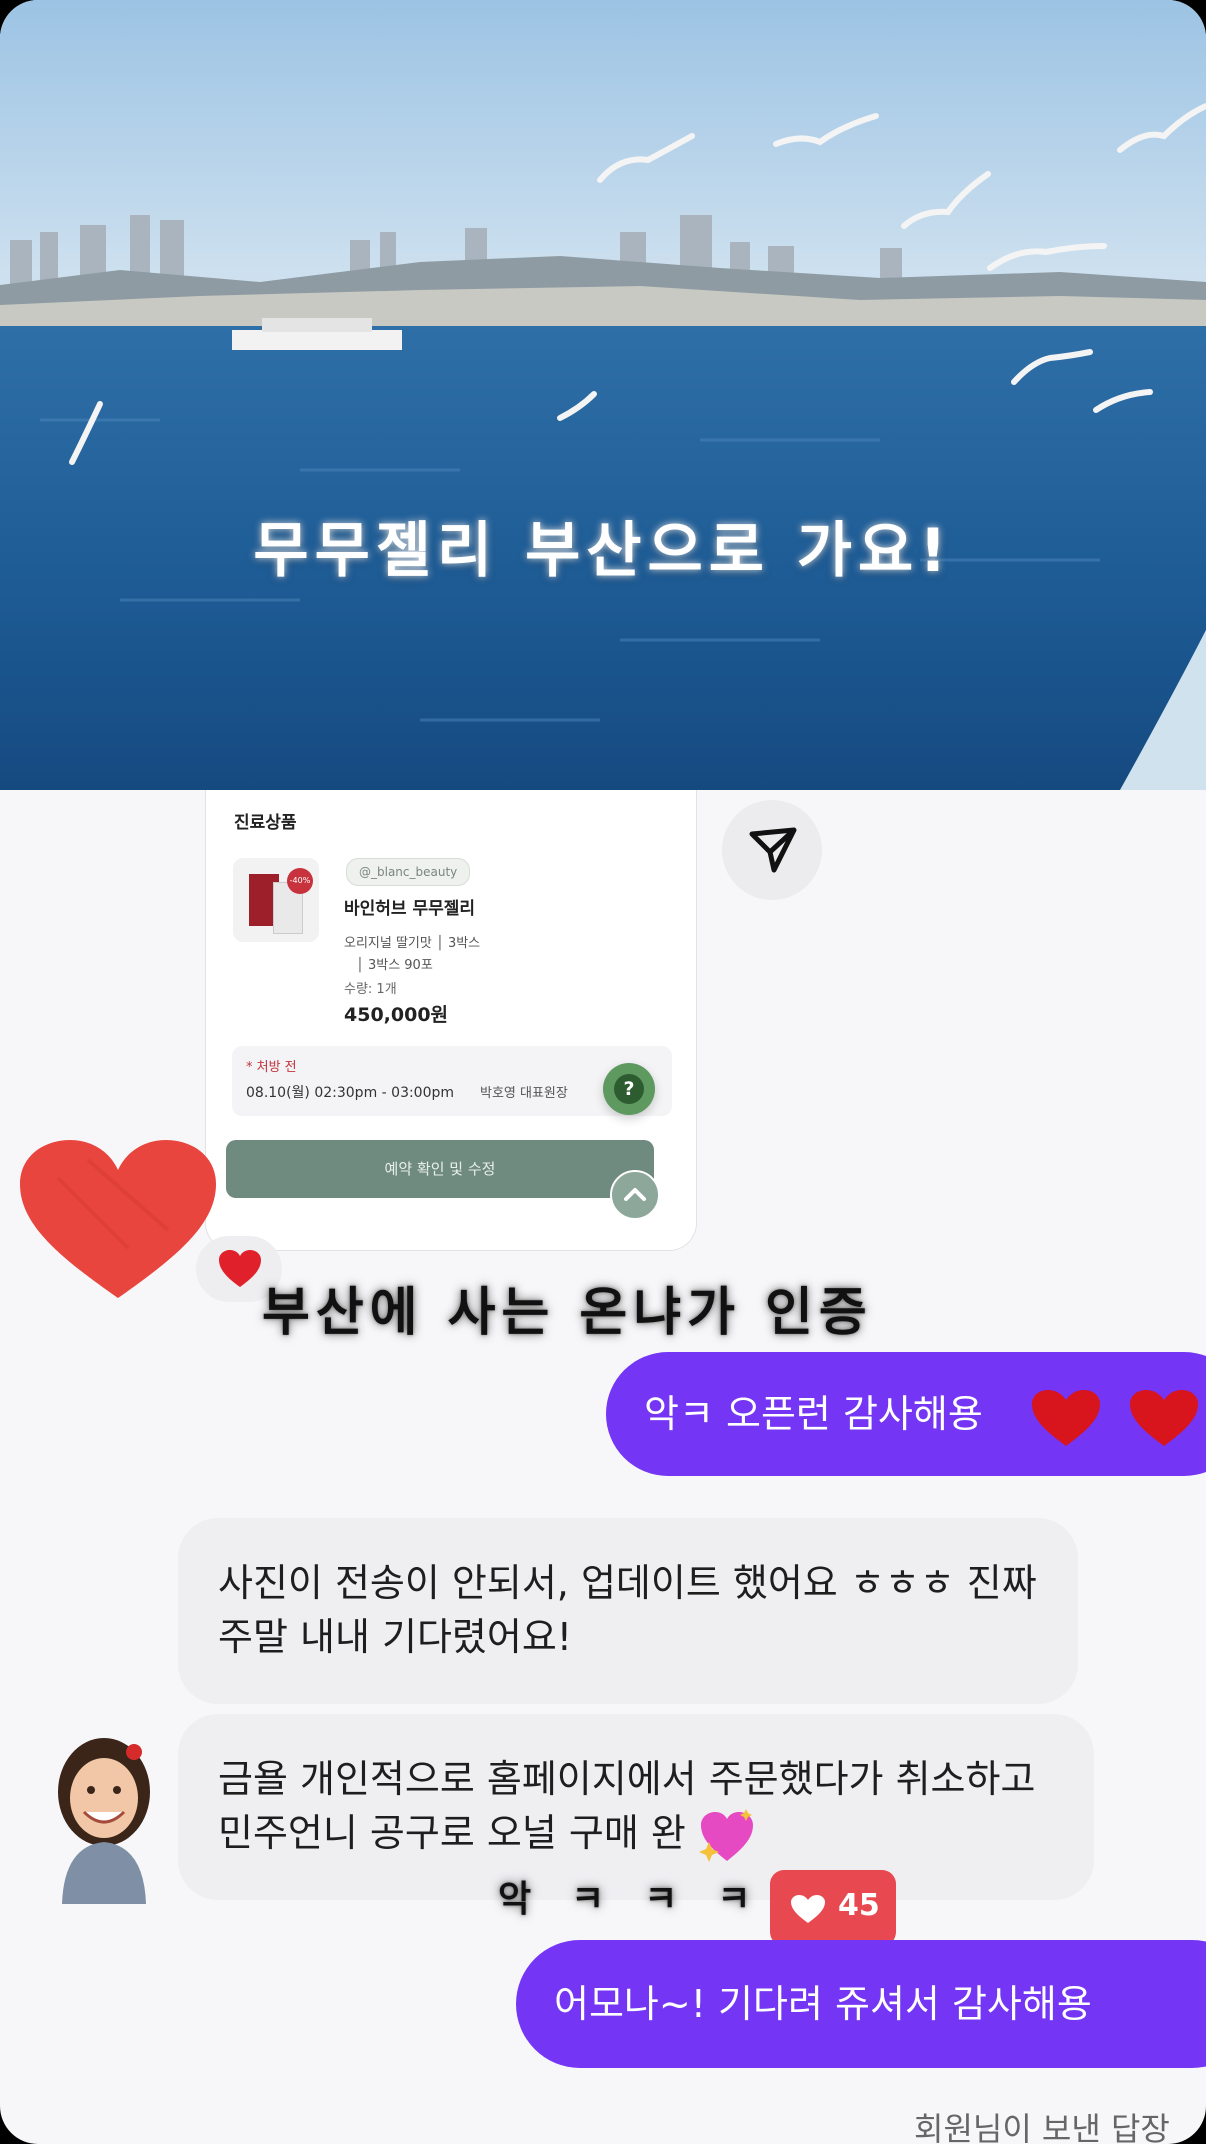 This screenshot has height=2144, width=1206. Describe the element at coordinates (813, 1414) in the screenshot. I see `message-text: 악ㅋ 오픈런 감사해용` at that location.